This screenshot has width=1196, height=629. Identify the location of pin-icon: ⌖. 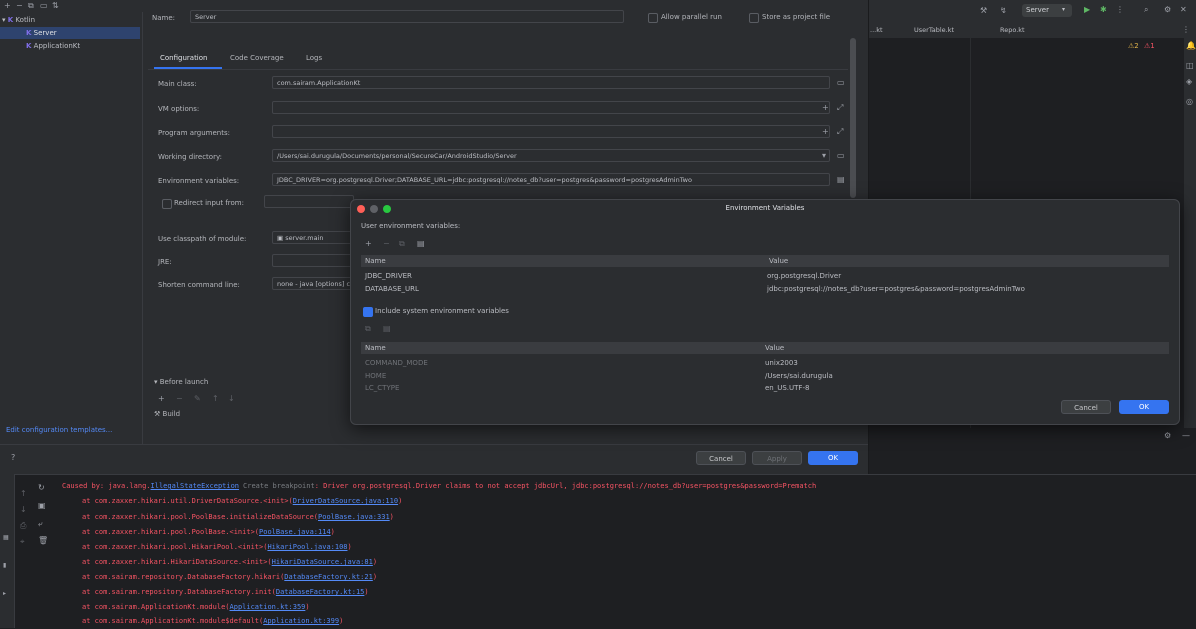
(22, 542).